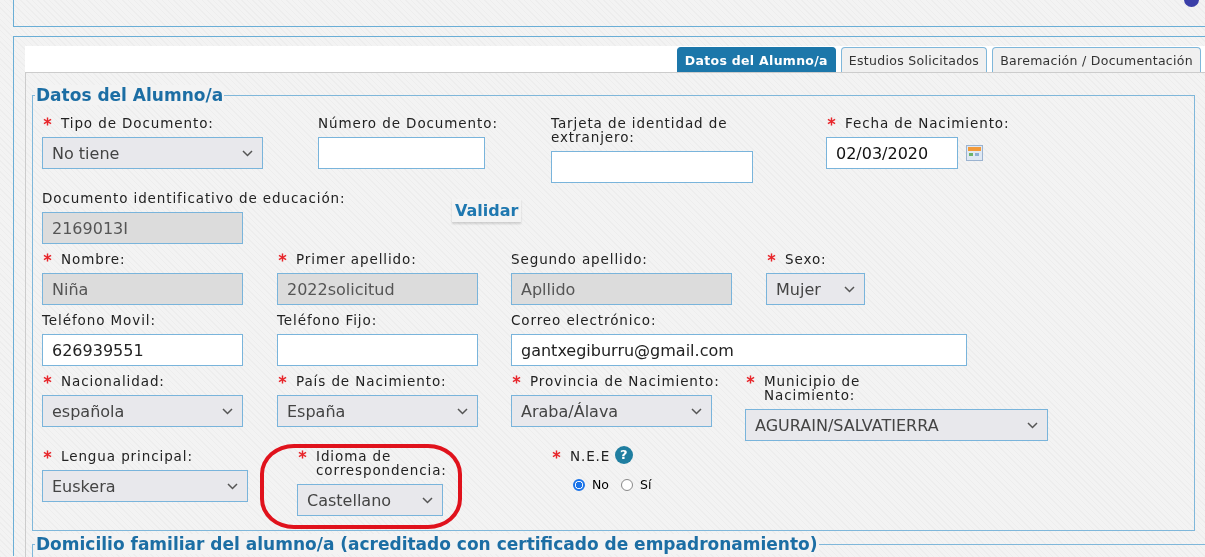 This screenshot has width=1205, height=557. Describe the element at coordinates (356, 259) in the screenshot. I see `field-label: Primer apellido:` at that location.